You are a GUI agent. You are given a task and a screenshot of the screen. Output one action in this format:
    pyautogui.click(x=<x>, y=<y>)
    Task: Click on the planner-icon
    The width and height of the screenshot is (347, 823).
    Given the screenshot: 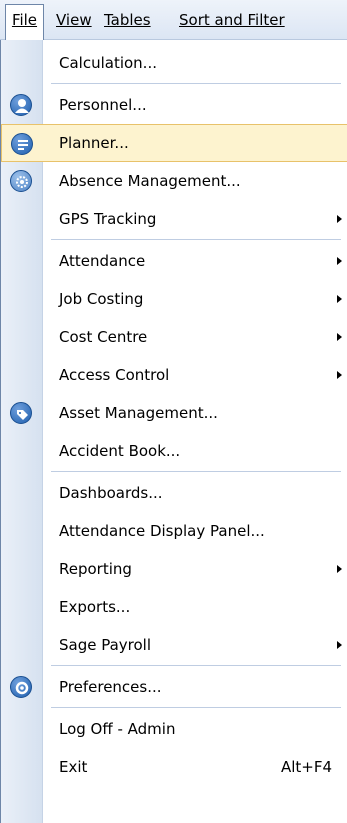 What is the action you would take?
    pyautogui.click(x=22, y=144)
    